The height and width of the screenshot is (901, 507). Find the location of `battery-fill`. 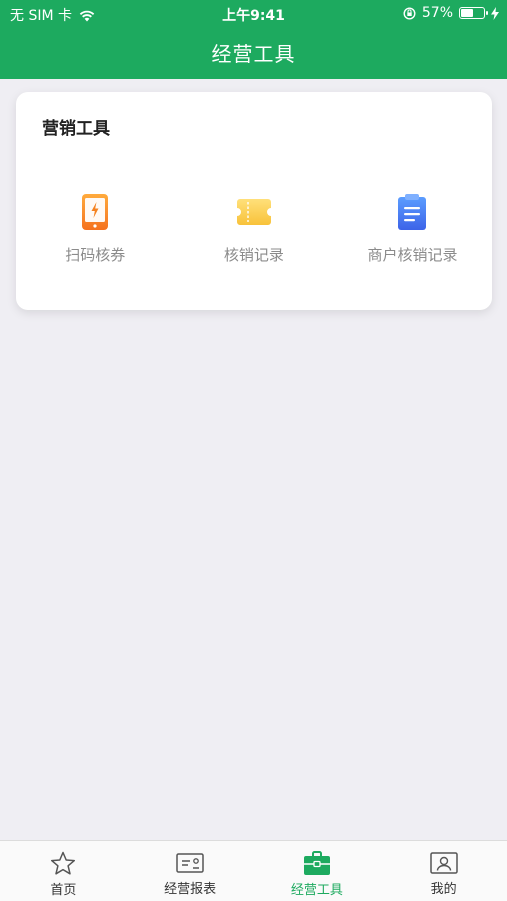

battery-fill is located at coordinates (467, 13).